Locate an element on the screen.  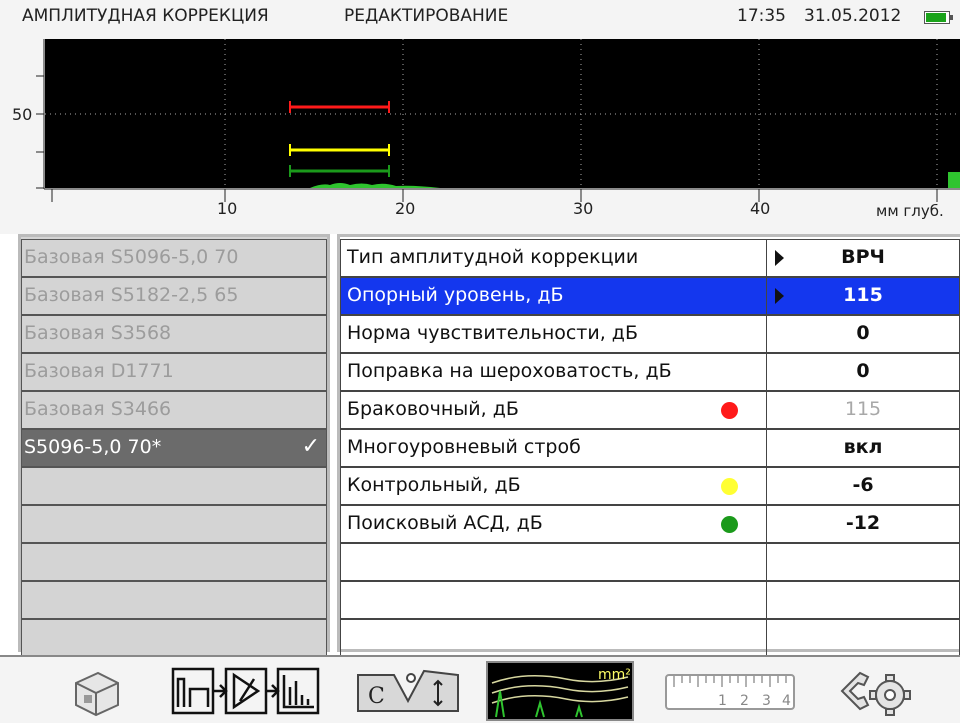
battery-icon is located at coordinates (937, 17).